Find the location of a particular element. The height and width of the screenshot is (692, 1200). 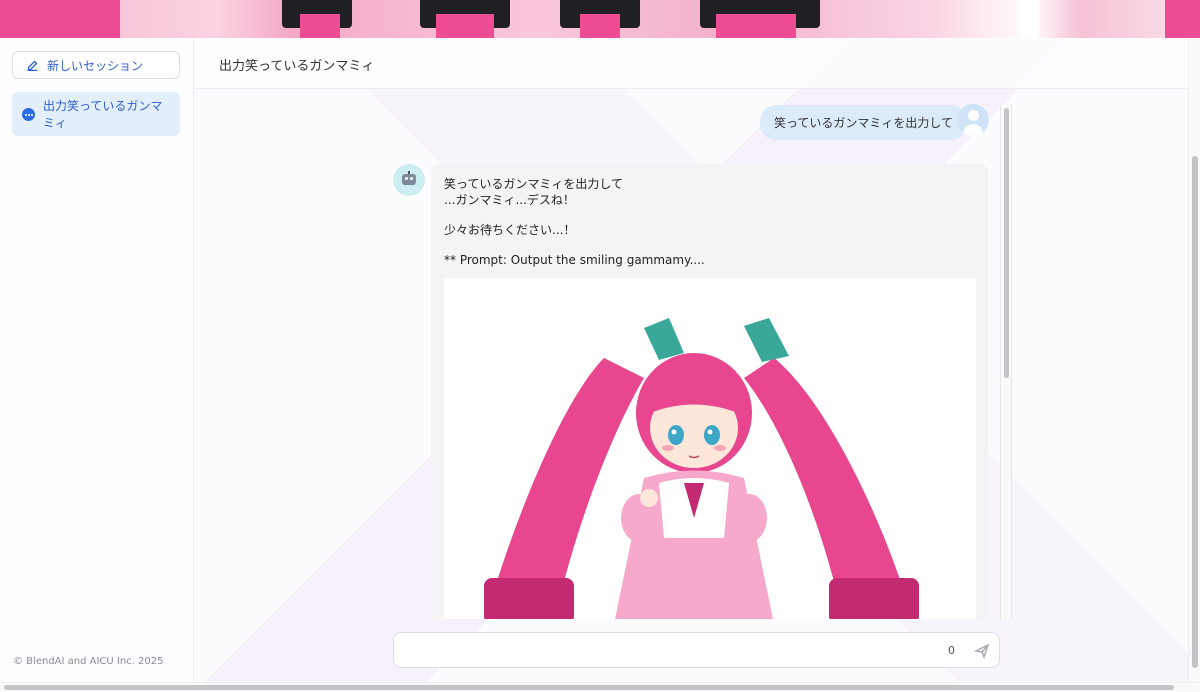

page-title: 出力笑っているガンマミィ is located at coordinates (297, 66).